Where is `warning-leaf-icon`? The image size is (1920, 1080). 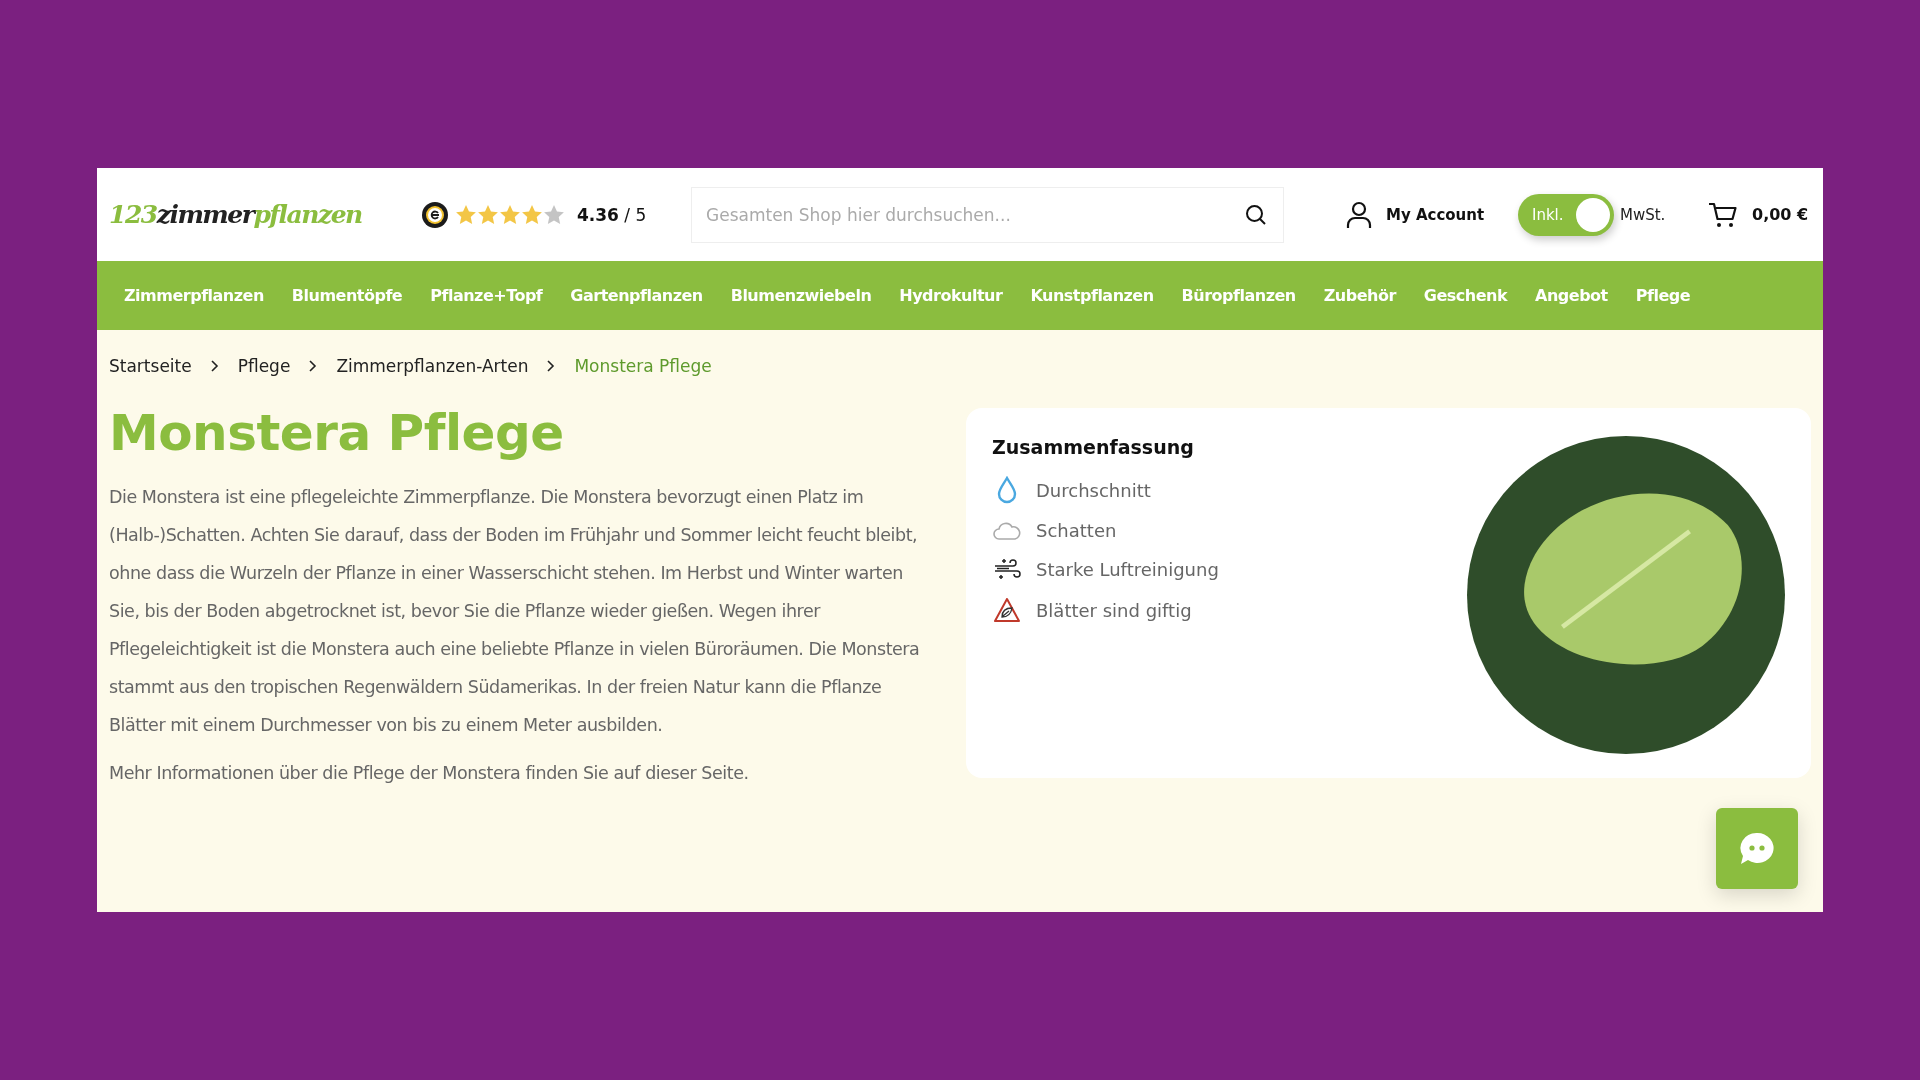
warning-leaf-icon is located at coordinates (1007, 610).